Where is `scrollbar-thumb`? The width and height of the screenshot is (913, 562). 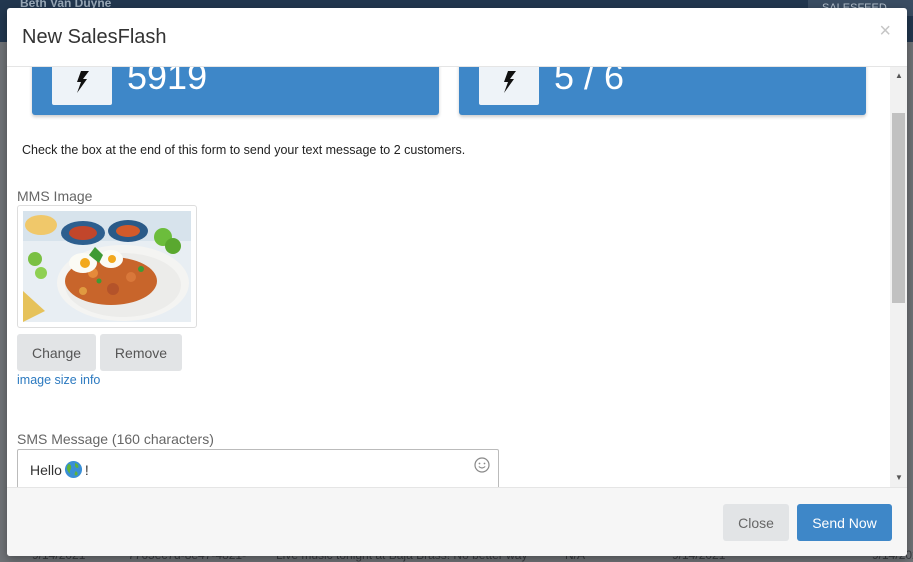
scrollbar-thumb is located at coordinates (898, 208).